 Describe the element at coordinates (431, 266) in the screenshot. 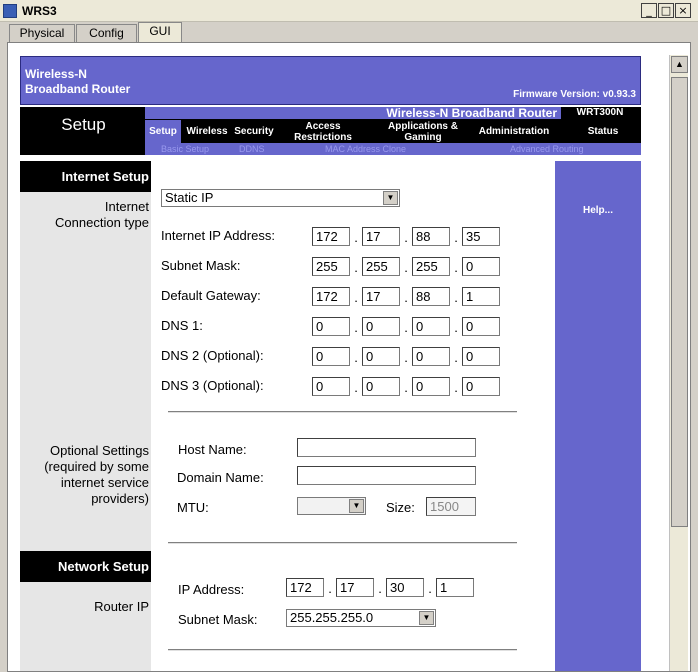

I see `subnet-mask-octet-3: 255` at that location.